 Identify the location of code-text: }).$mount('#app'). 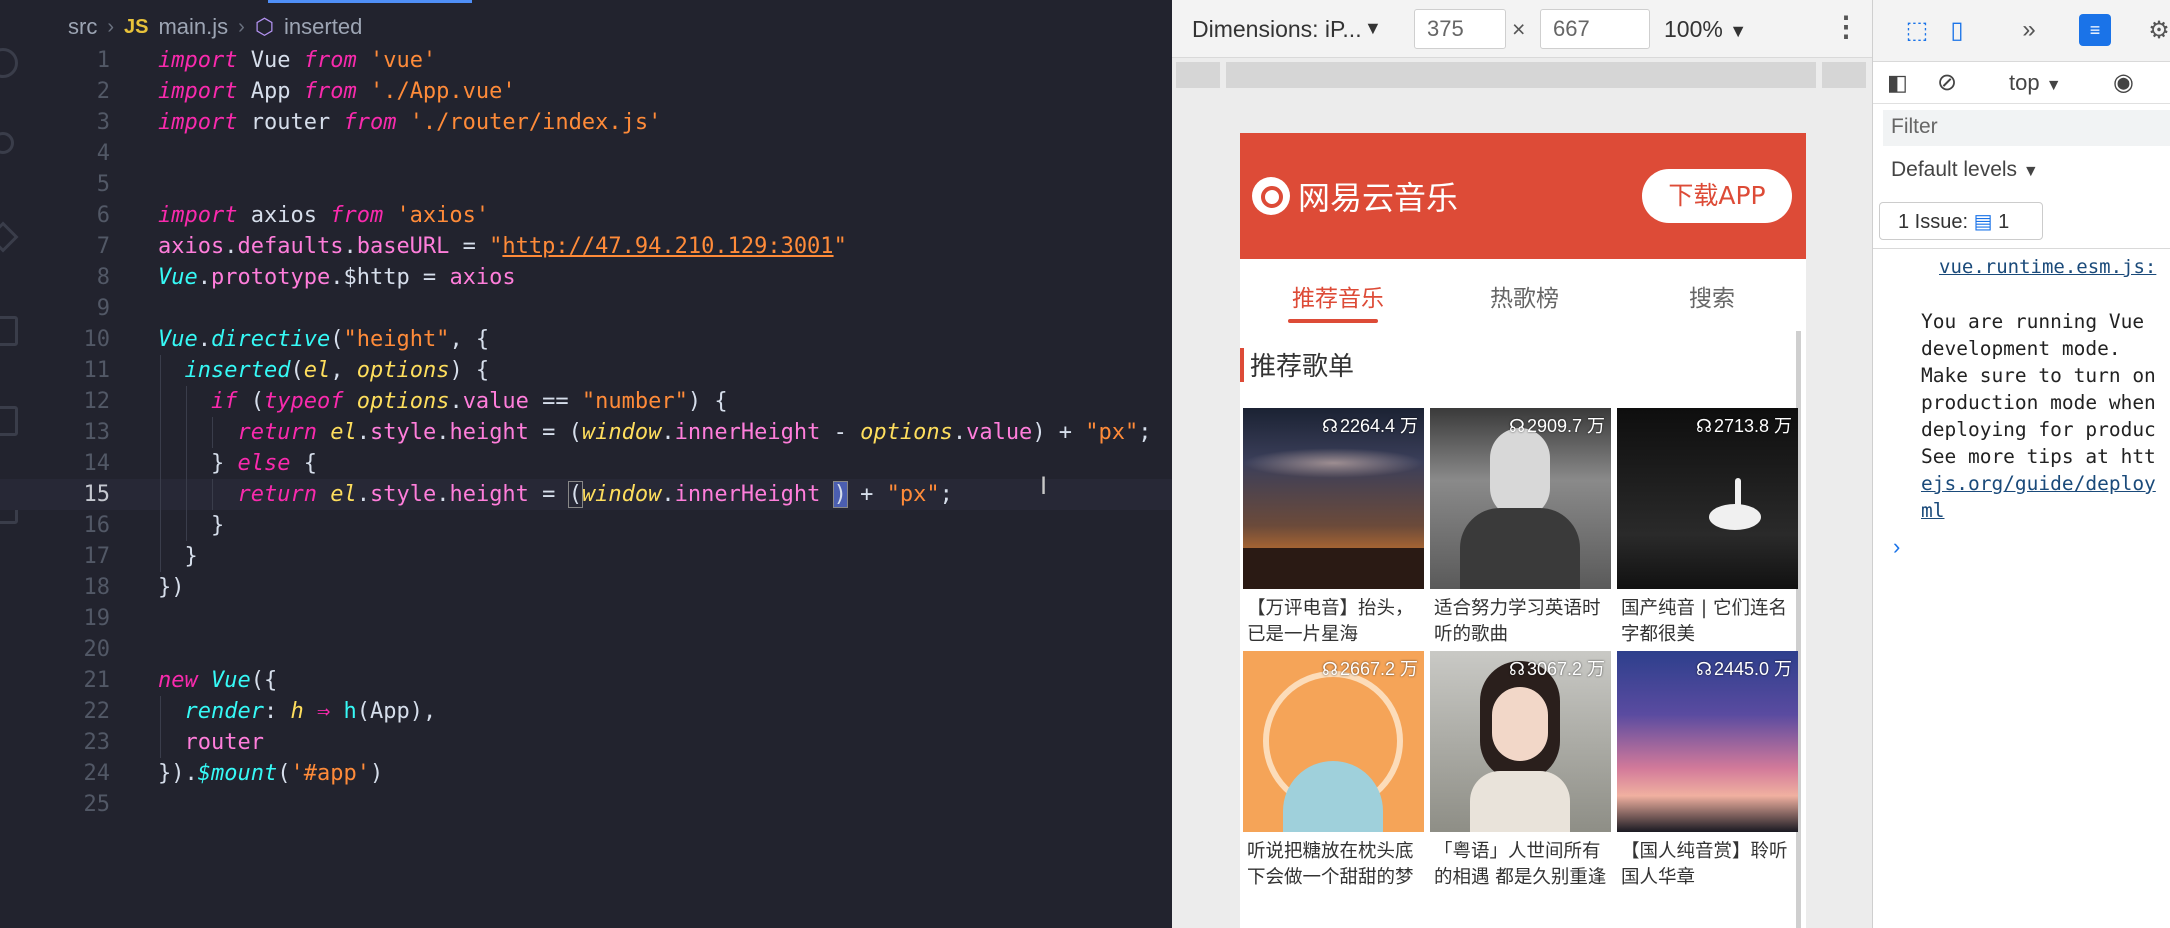
(270, 773).